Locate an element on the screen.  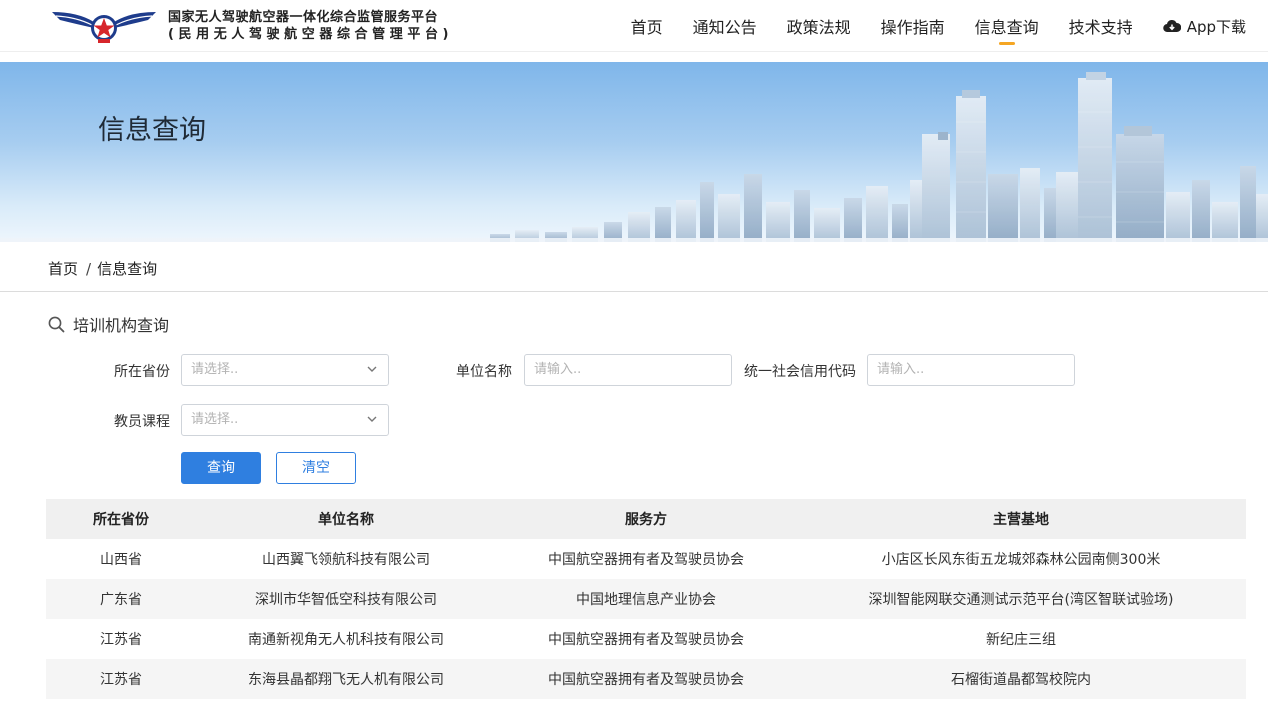
column-header-service: 服务方 is located at coordinates (646, 519).